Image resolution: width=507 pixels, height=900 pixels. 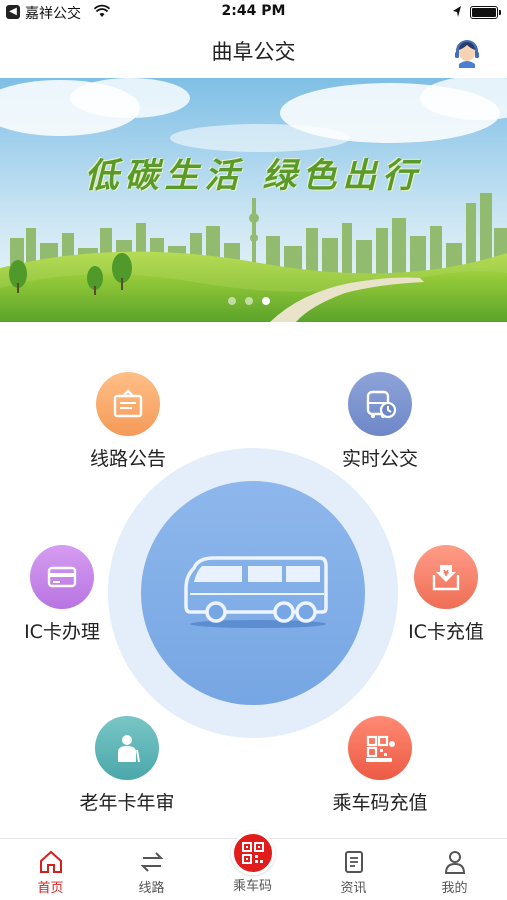 I want to click on status-bar: ◀ 嘉祥公交 2:44 PM, so click(x=253, y=13).